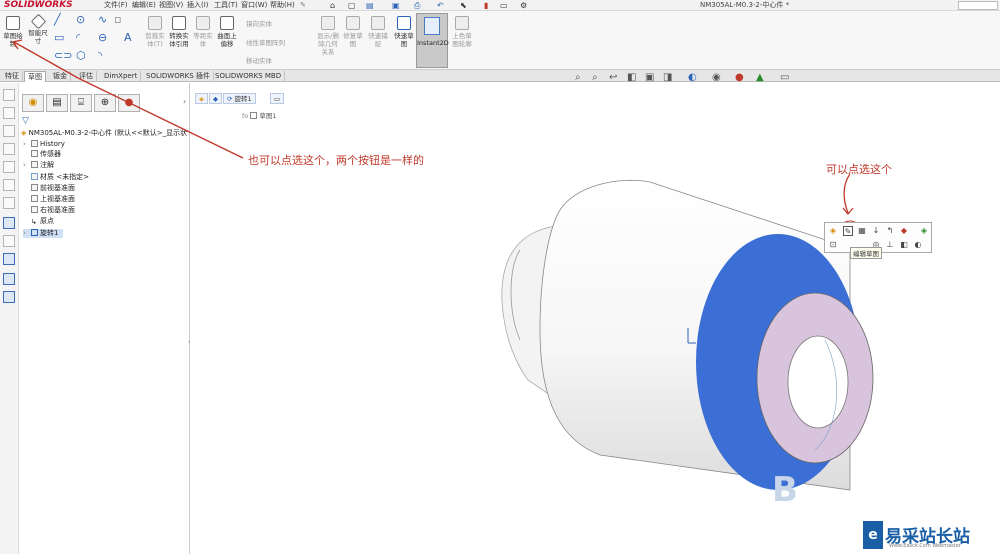 The width and height of the screenshot is (1000, 554). Describe the element at coordinates (38, 221) in the screenshot. I see `tree-item-origin: ↳ 原点` at that location.